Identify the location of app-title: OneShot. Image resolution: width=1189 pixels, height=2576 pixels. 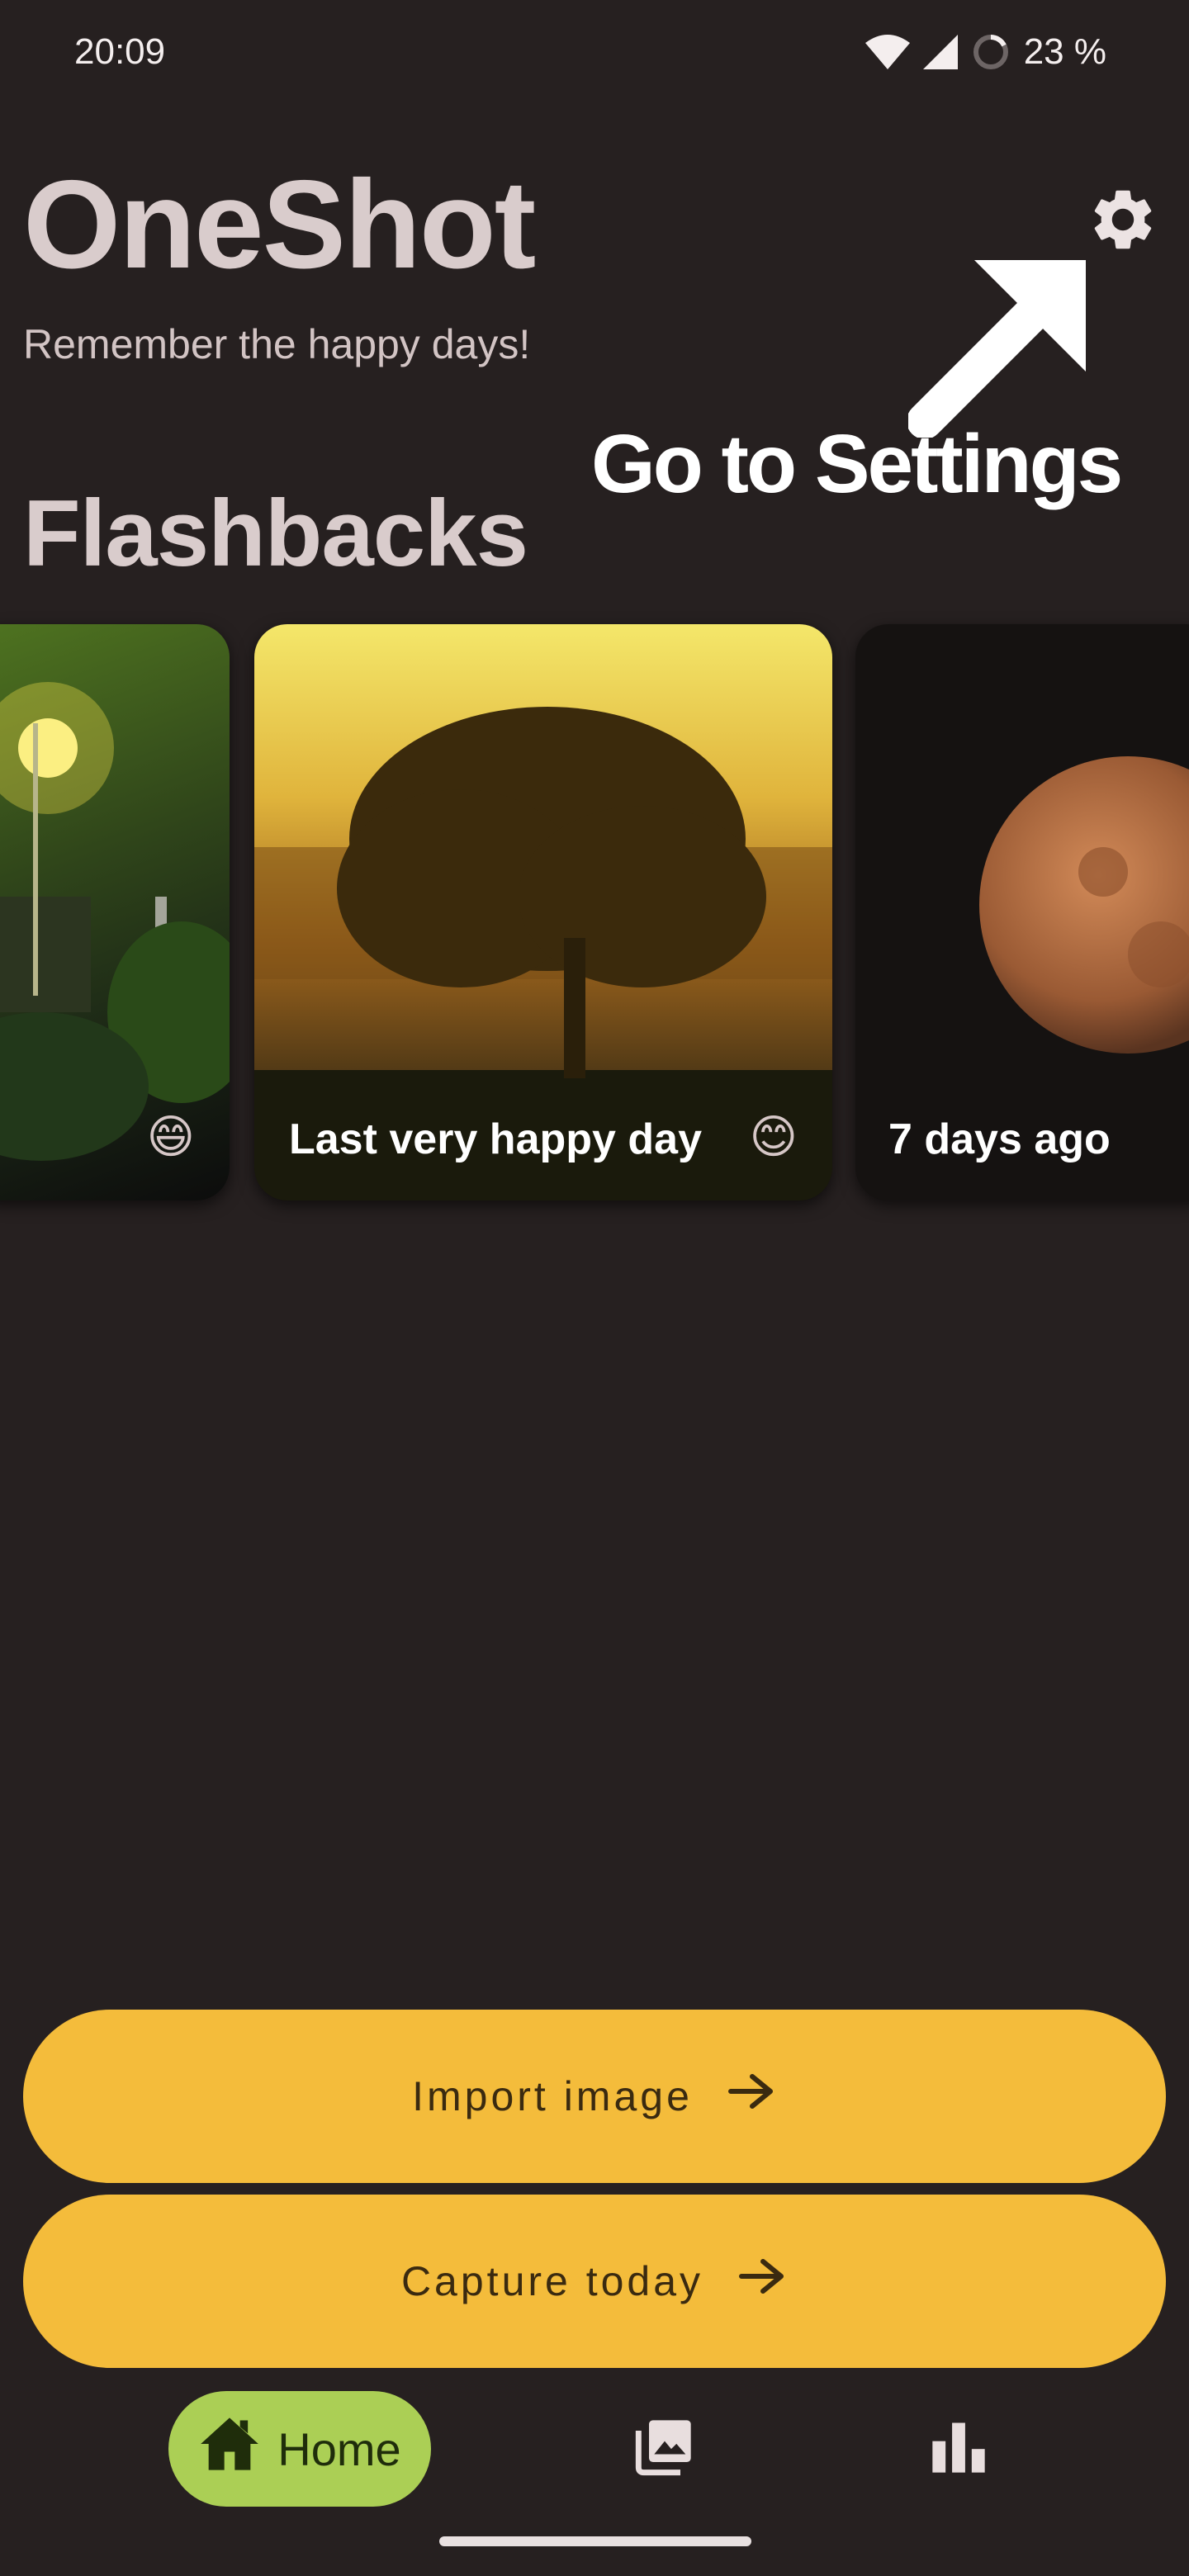
(279, 224).